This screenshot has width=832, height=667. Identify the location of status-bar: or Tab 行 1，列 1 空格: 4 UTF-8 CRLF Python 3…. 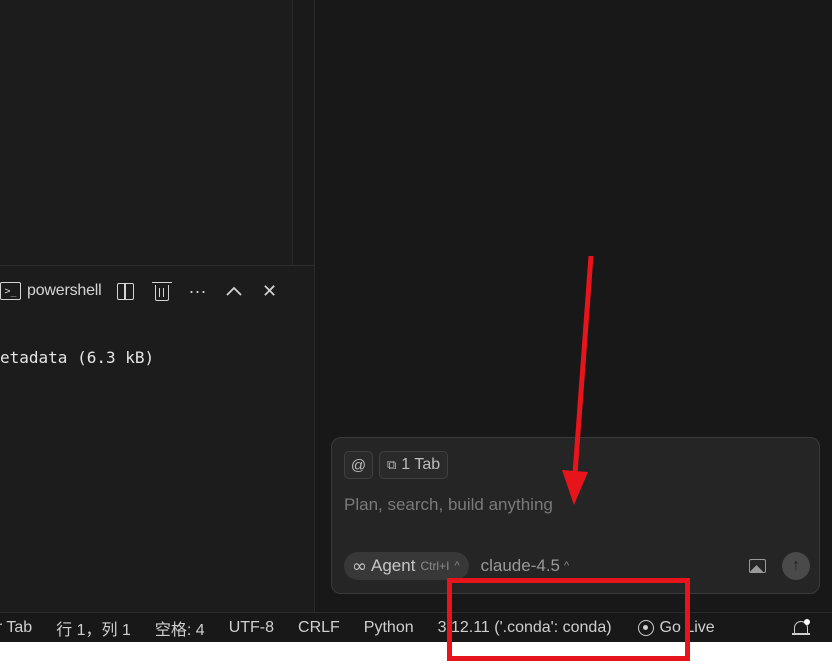
(416, 627).